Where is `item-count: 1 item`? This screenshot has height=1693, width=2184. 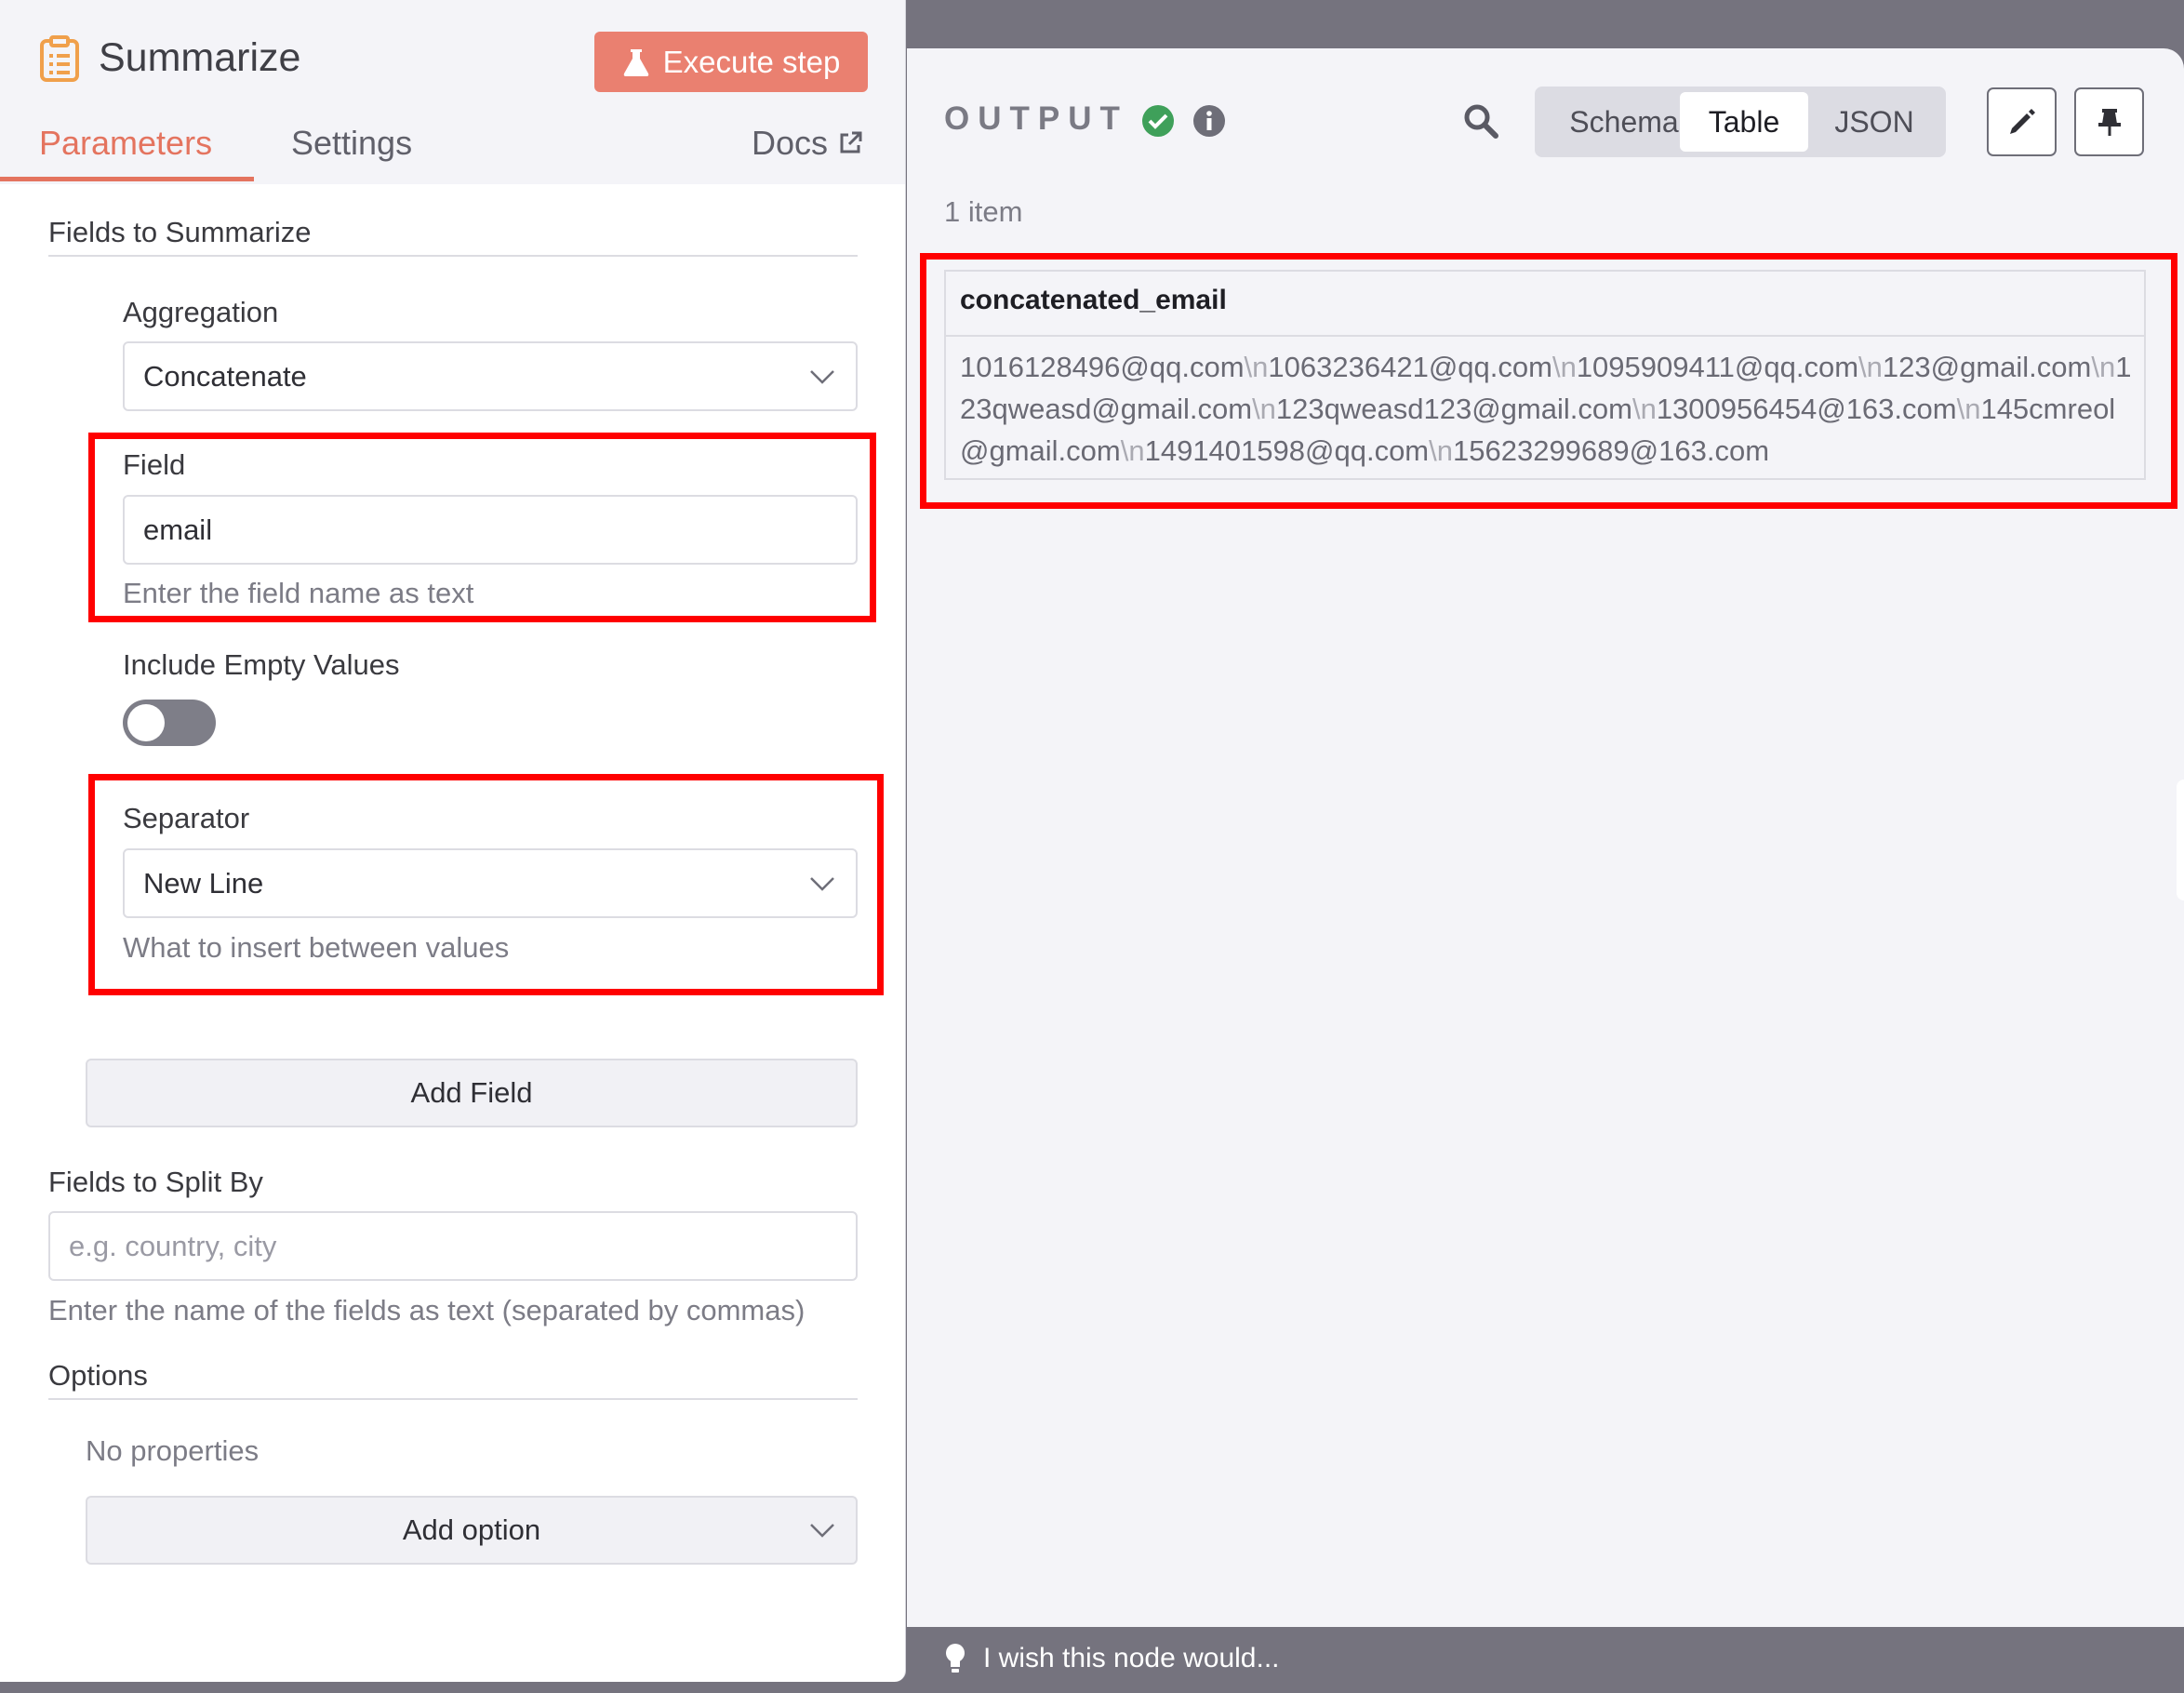
item-count: 1 item is located at coordinates (983, 211).